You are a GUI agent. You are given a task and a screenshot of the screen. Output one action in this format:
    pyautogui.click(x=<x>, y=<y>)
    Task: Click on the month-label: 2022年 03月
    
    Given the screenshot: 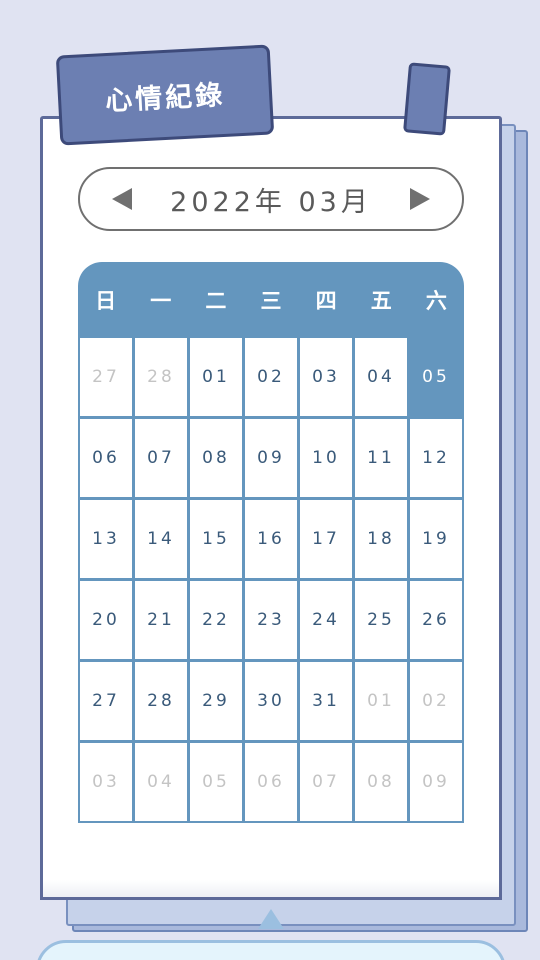 What is the action you would take?
    pyautogui.click(x=271, y=202)
    